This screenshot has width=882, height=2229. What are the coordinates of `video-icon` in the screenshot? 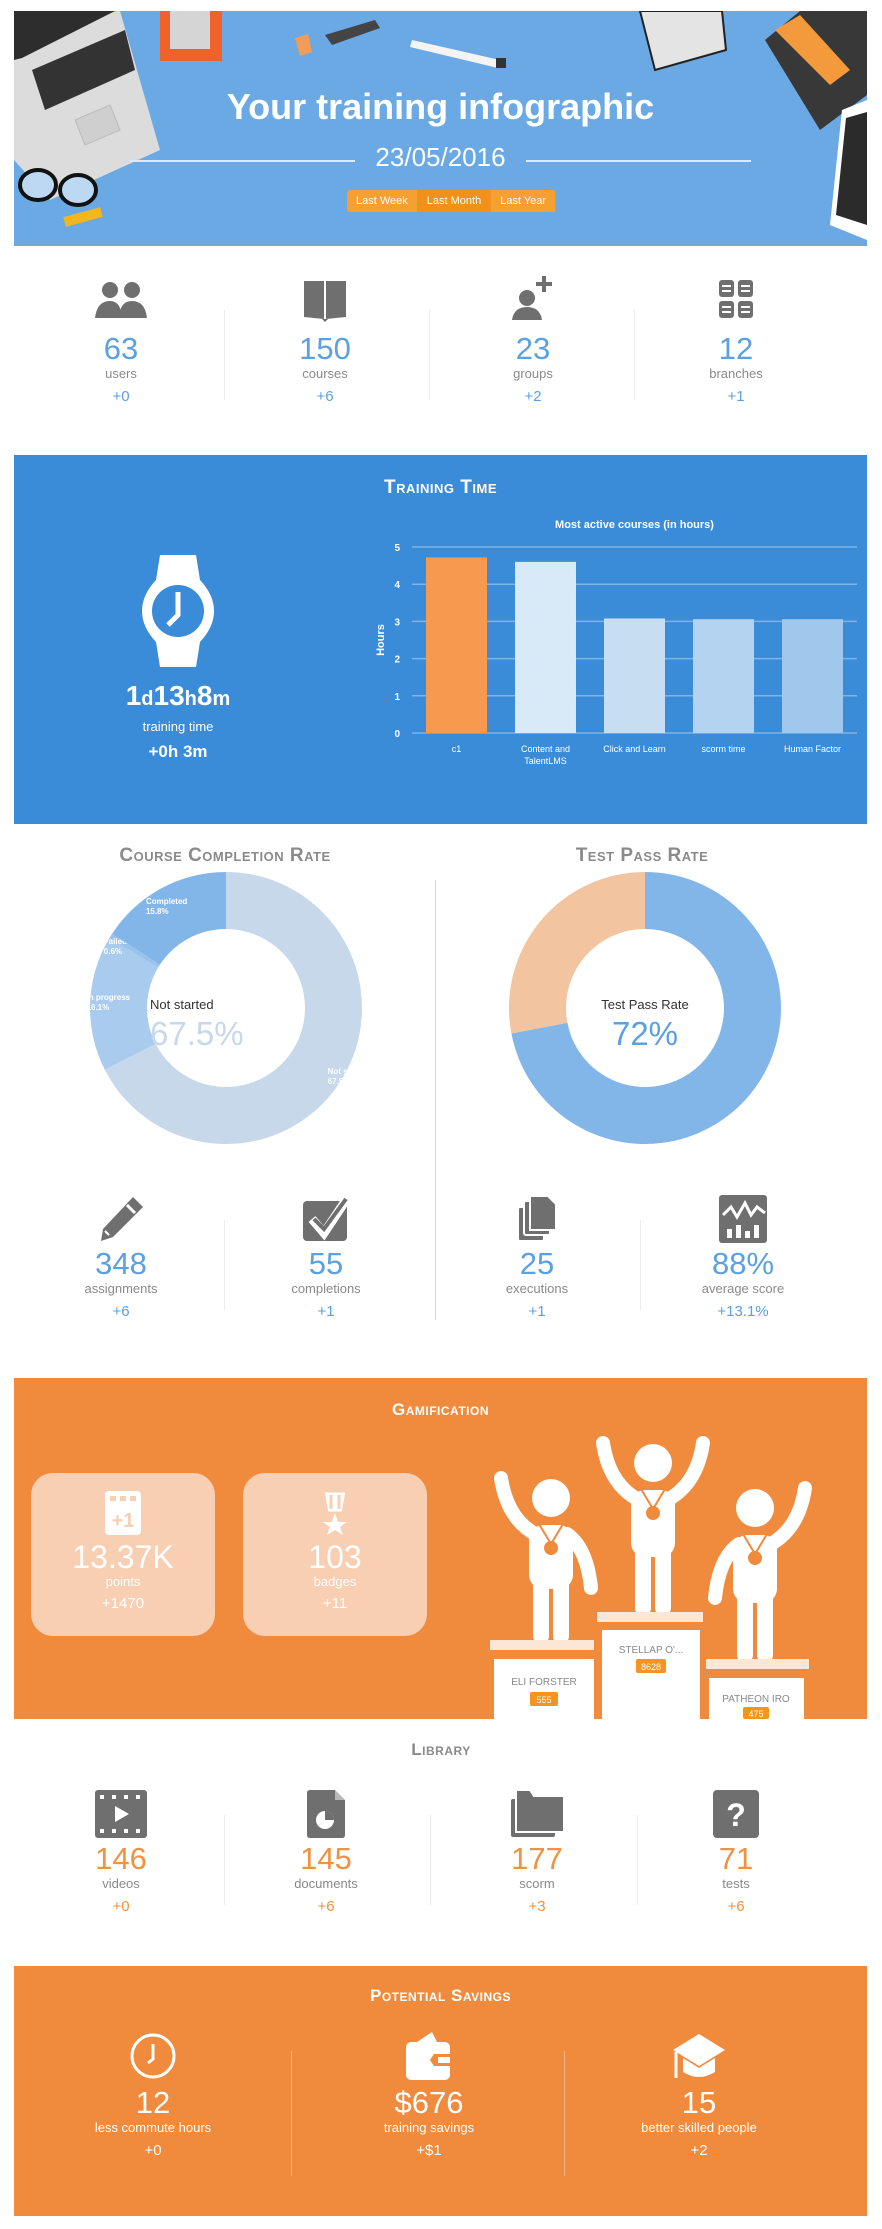 It's located at (121, 1814).